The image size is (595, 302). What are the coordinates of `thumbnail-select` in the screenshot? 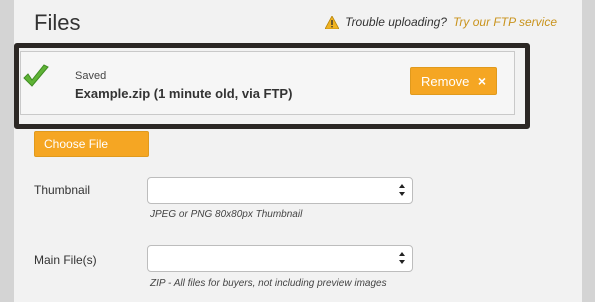 It's located at (280, 190).